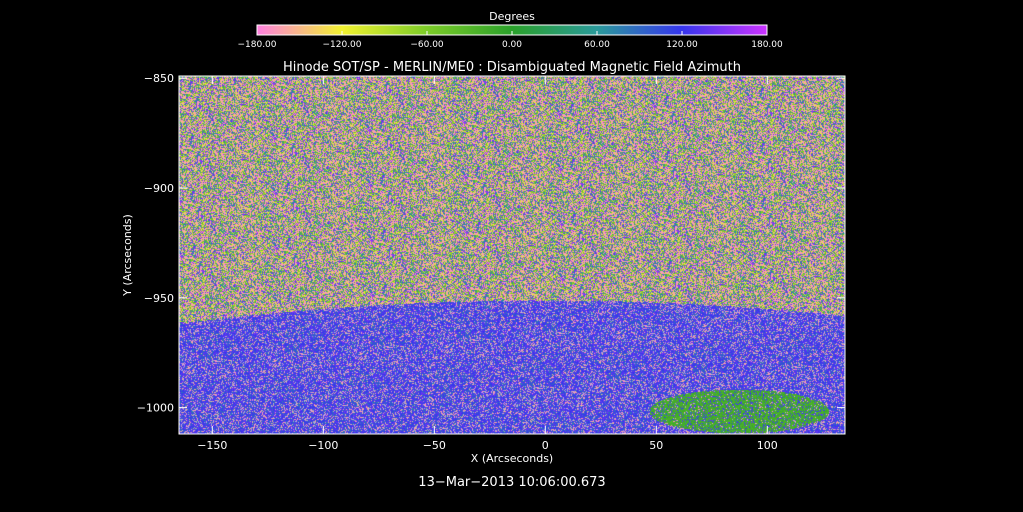 Image resolution: width=1023 pixels, height=512 pixels. I want to click on colorbar-tick-label: 120.00, so click(682, 45).